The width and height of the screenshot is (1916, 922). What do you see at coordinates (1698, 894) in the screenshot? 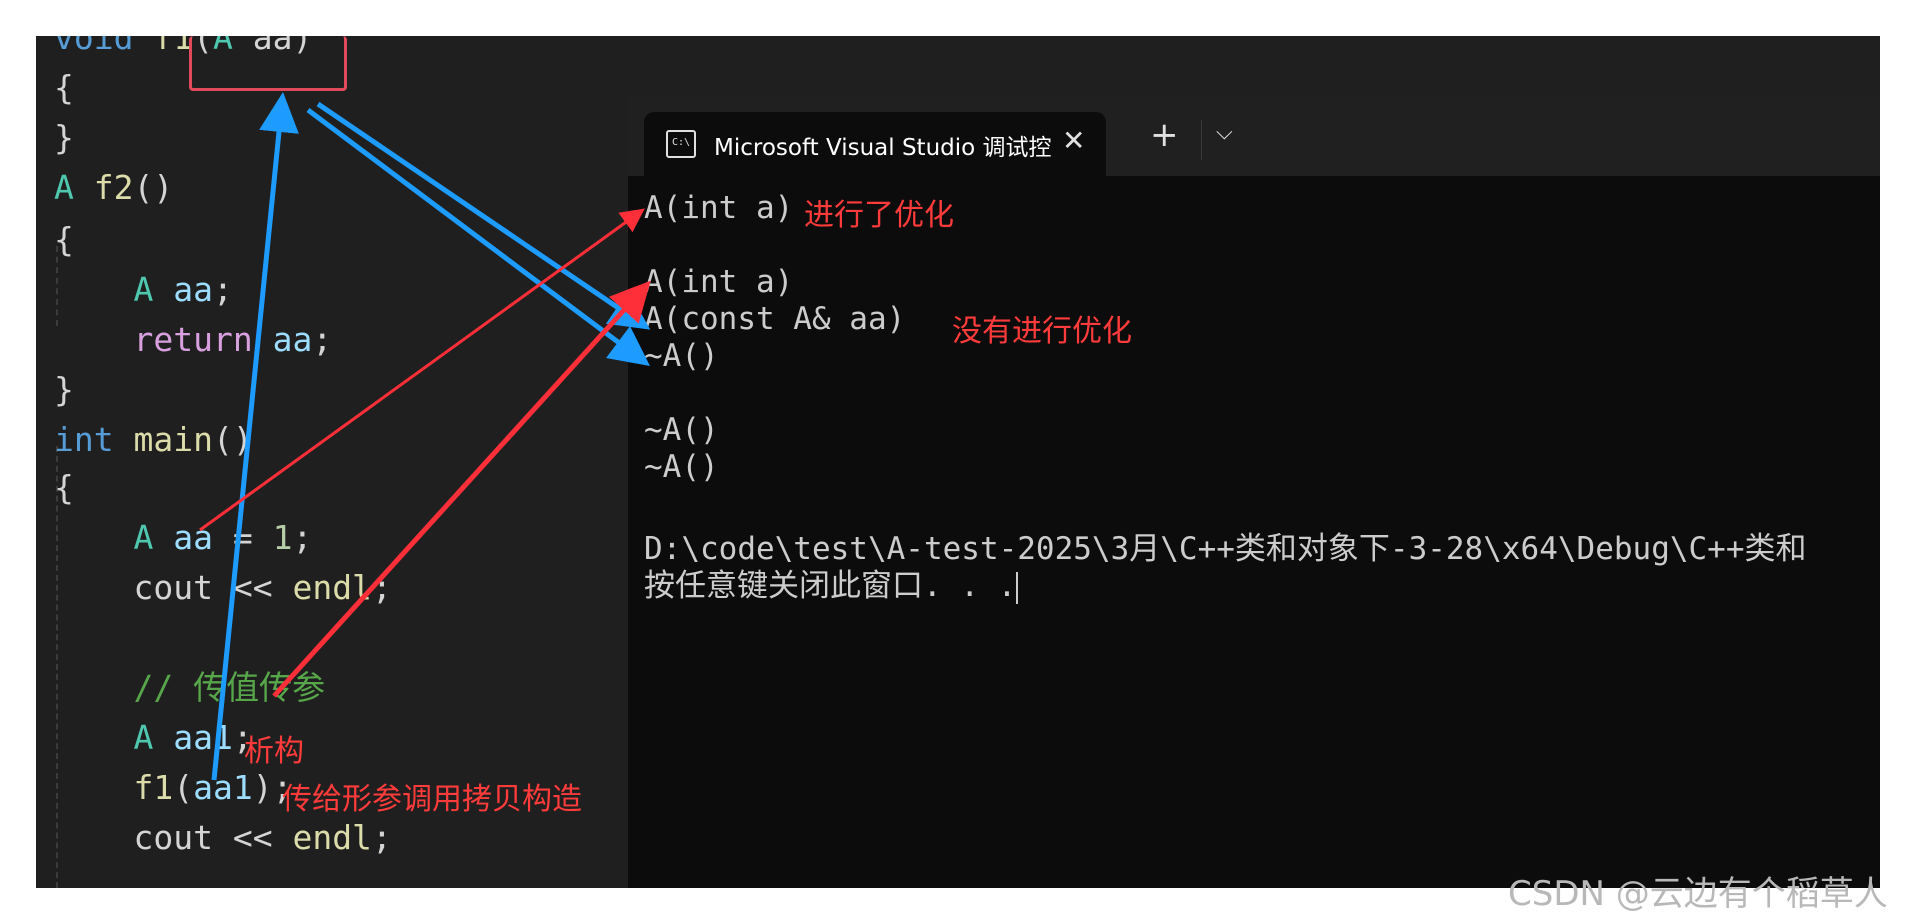
I see `watermark: CSDN @云边有个稻草人` at bounding box center [1698, 894].